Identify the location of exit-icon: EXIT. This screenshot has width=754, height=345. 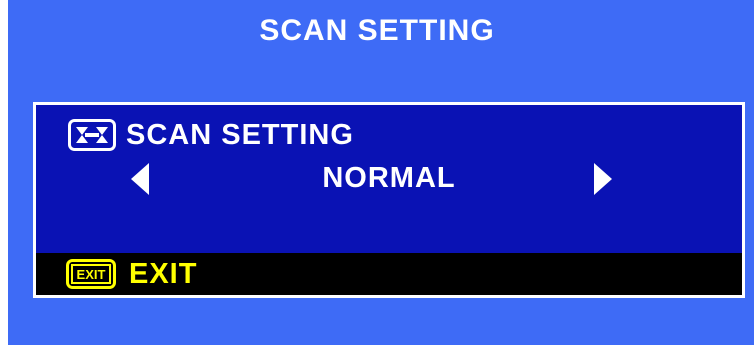
(91, 274).